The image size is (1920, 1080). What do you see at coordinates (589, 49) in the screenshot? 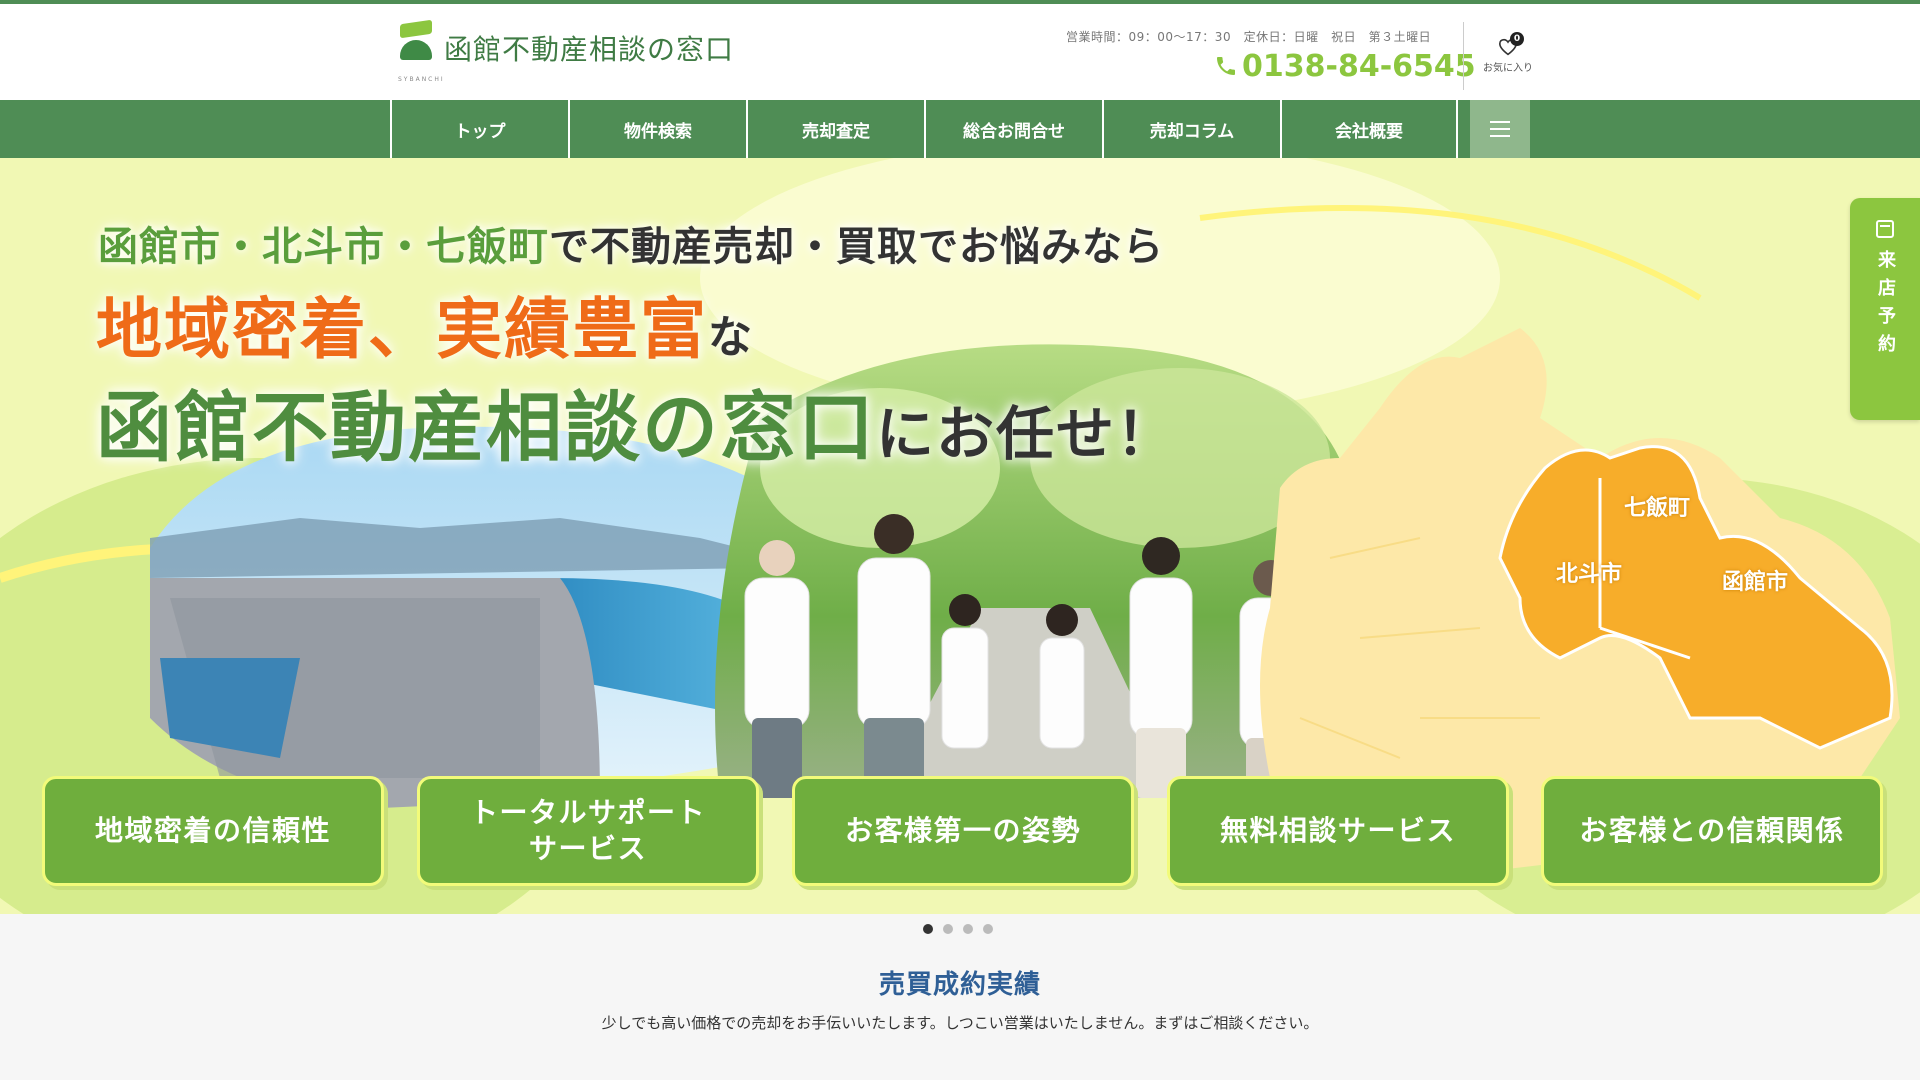
I see `logo-text: 函館不動産相談の窓口` at bounding box center [589, 49].